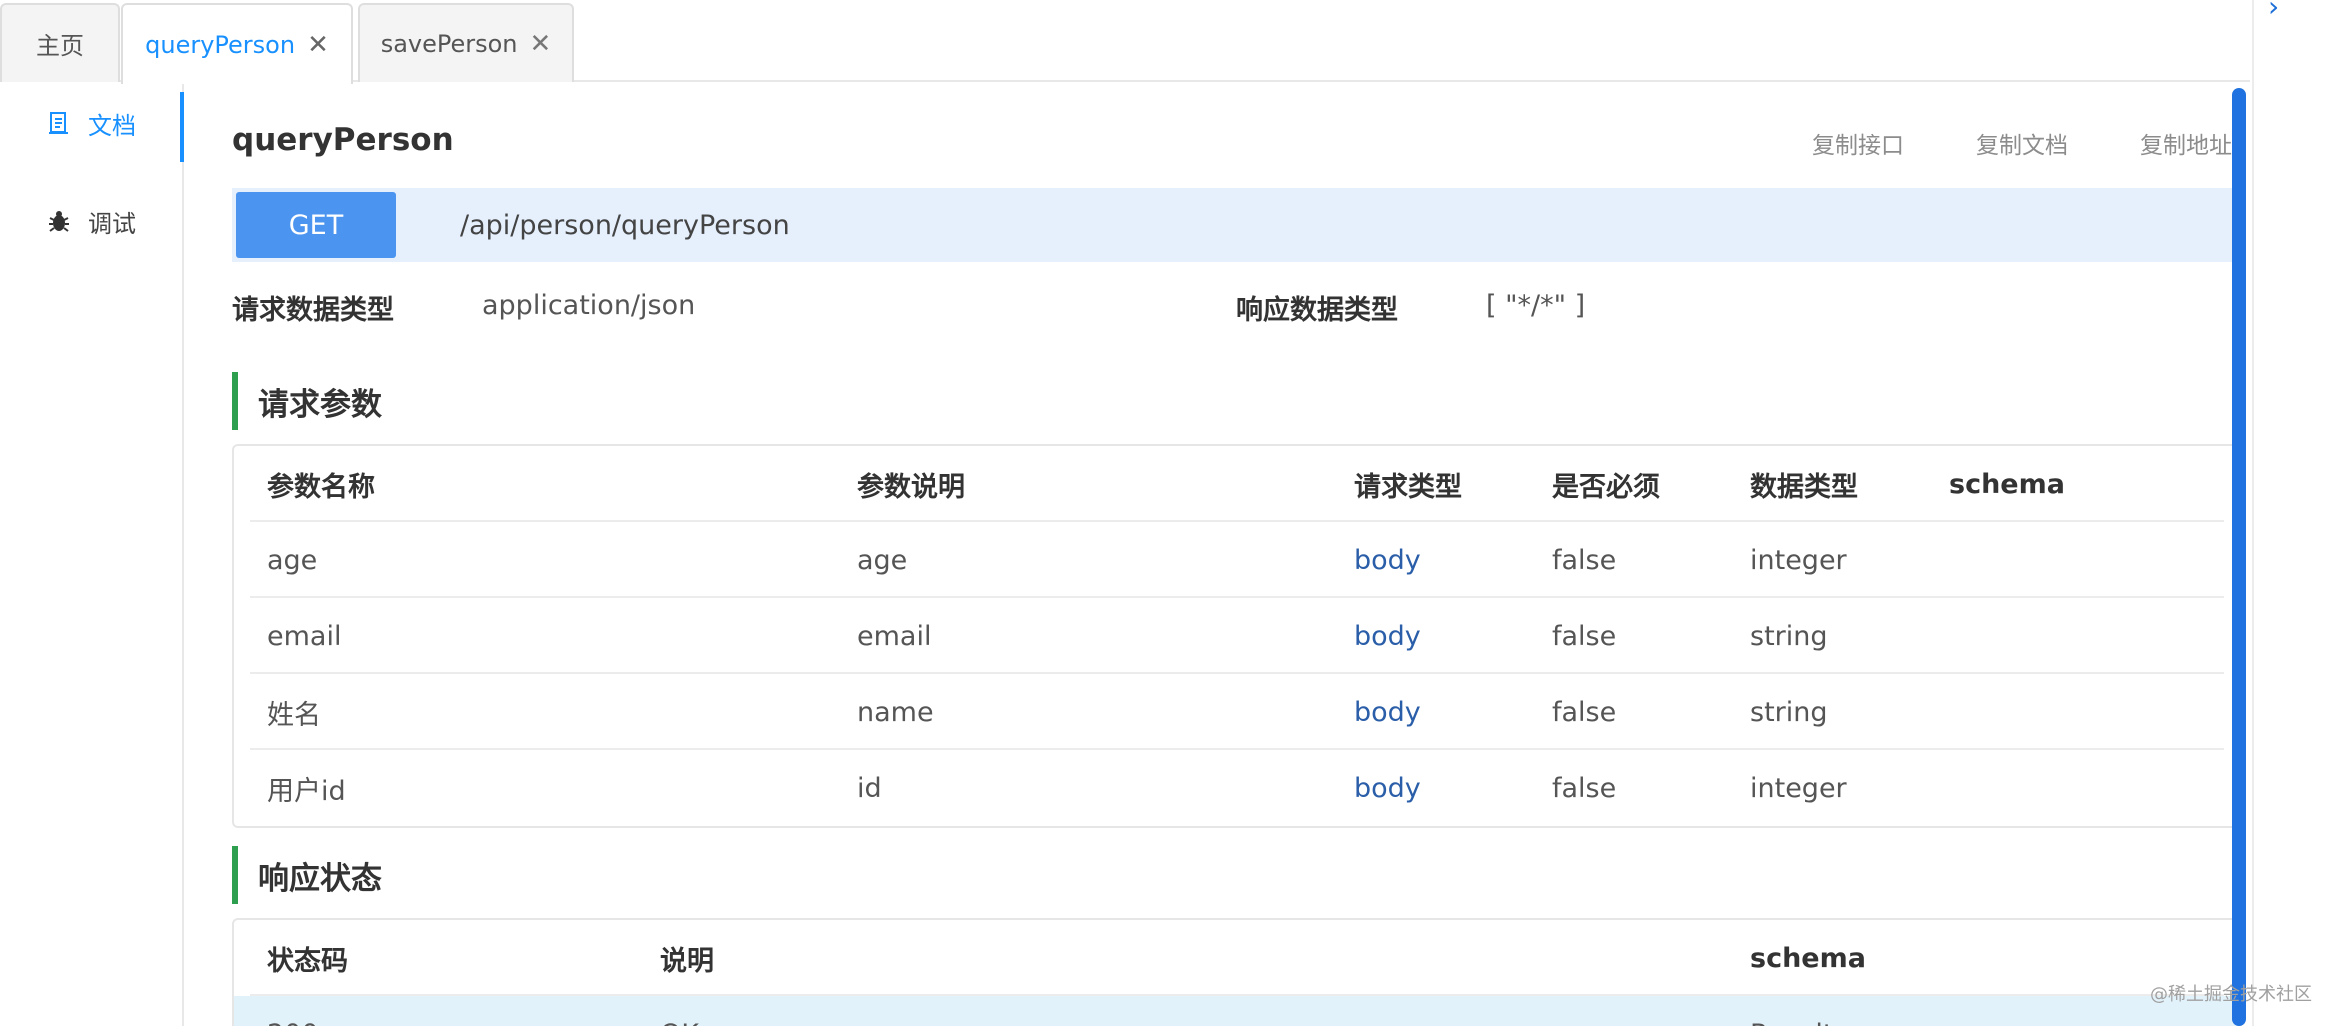 This screenshot has height=1026, width=2336. Describe the element at coordinates (1317, 310) in the screenshot. I see `response-type-label: 响应数据类型` at that location.